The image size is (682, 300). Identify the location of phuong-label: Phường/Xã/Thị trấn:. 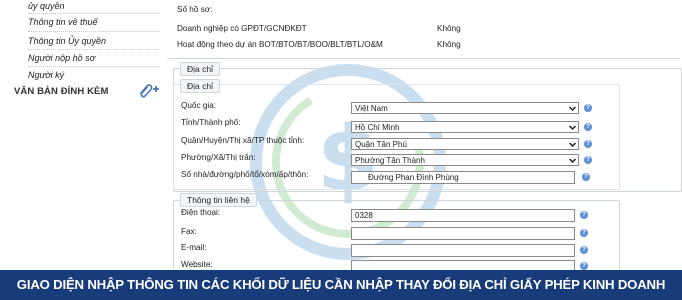
(218, 157).